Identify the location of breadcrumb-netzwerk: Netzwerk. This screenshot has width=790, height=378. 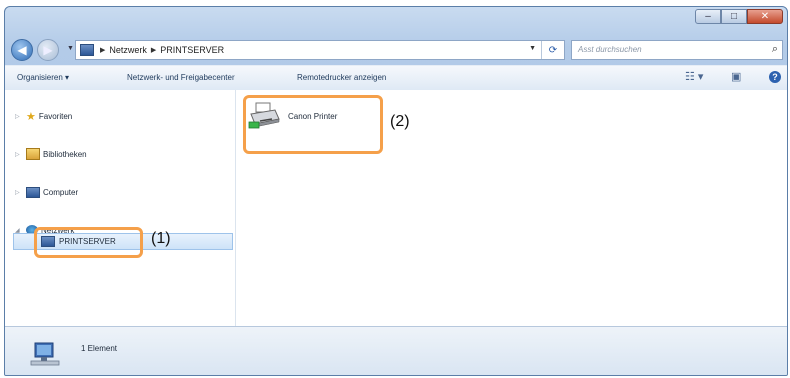
(128, 50).